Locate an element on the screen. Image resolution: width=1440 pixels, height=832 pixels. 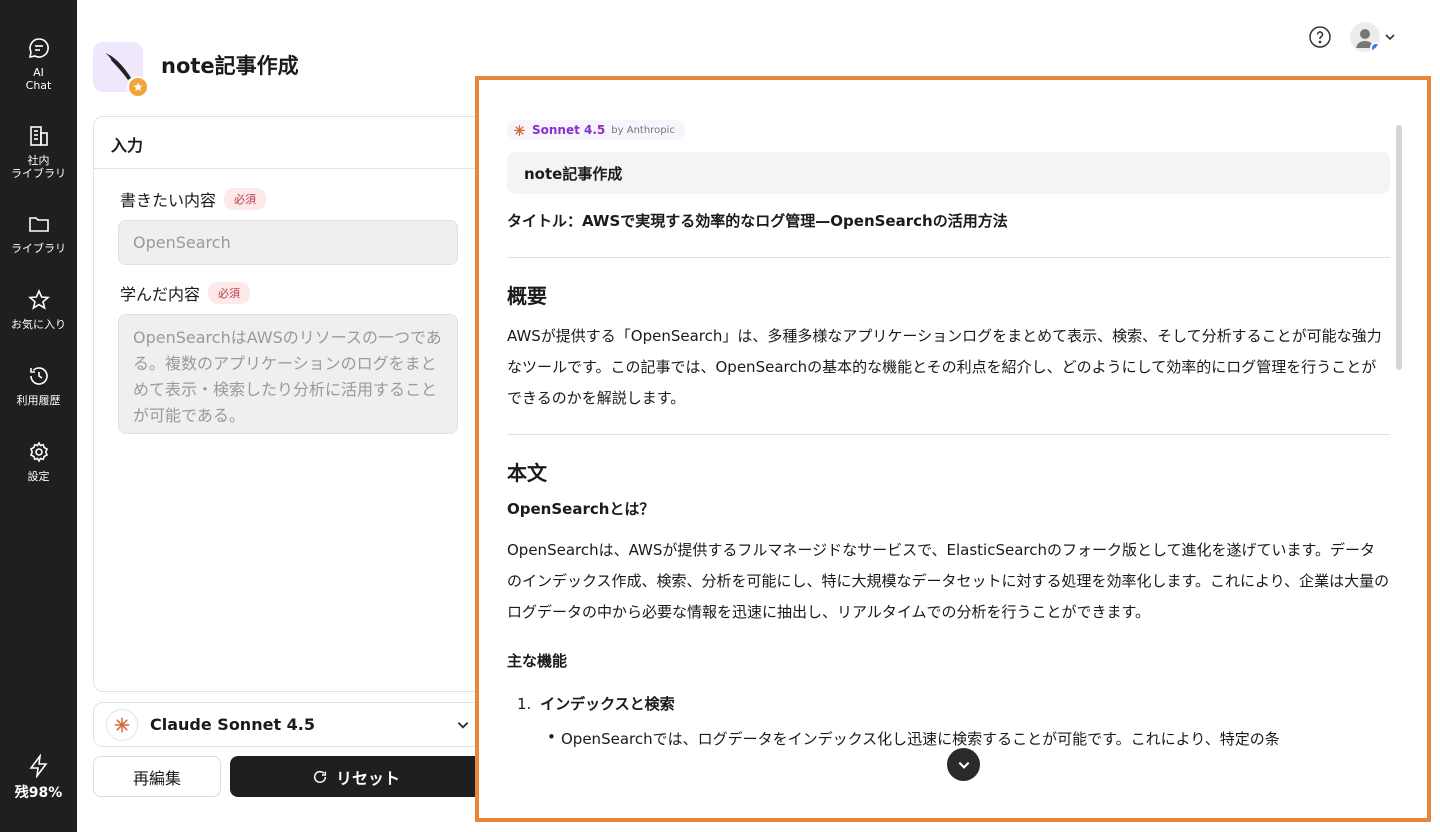
scroll-to-bottom-button is located at coordinates (963, 764).